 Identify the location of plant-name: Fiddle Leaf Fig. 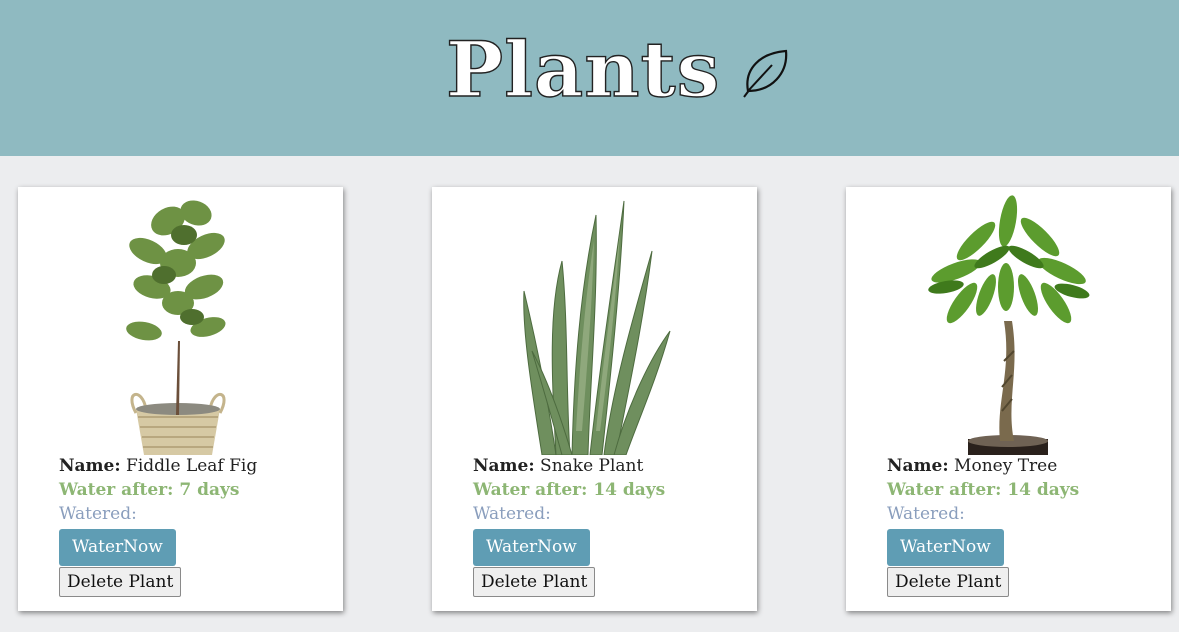
(192, 466).